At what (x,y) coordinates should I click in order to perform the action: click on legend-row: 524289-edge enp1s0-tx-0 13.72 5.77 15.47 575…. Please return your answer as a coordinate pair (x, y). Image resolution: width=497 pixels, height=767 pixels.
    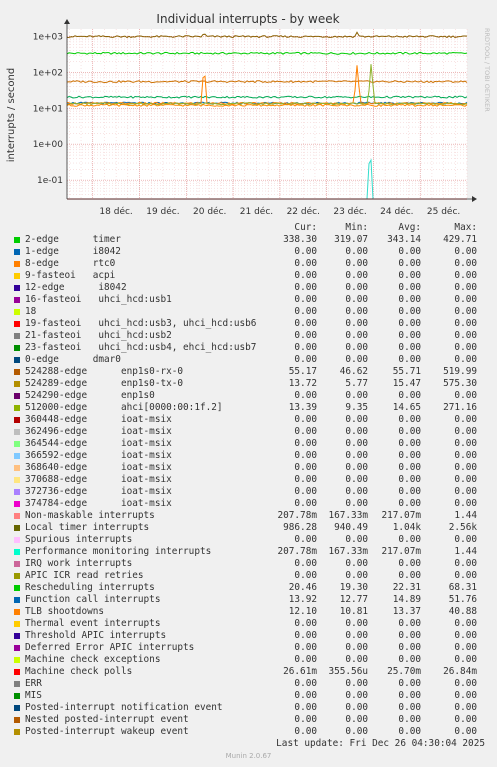
    Looking at the image, I should click on (249, 384).